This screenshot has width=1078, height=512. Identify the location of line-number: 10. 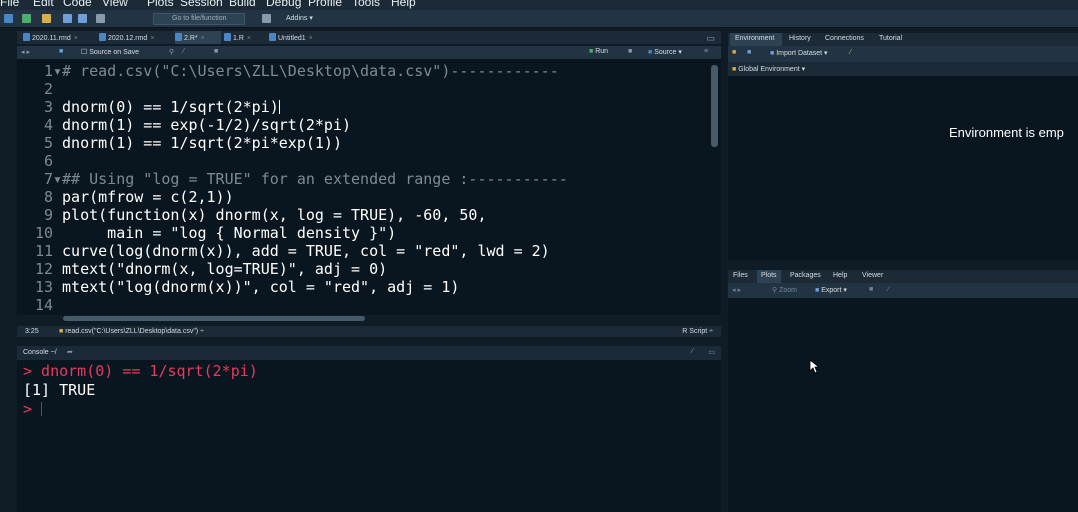
(43, 233).